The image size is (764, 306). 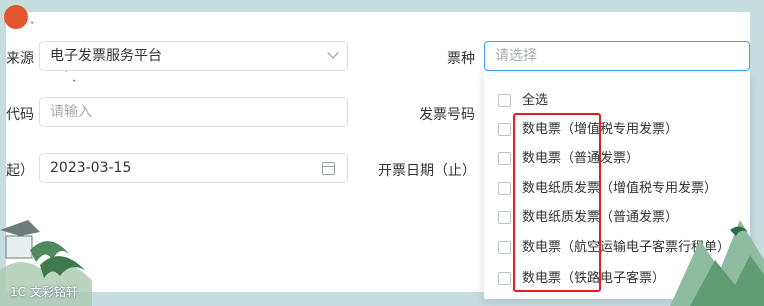 What do you see at coordinates (193, 112) in the screenshot?
I see `code-input: 请输入` at bounding box center [193, 112].